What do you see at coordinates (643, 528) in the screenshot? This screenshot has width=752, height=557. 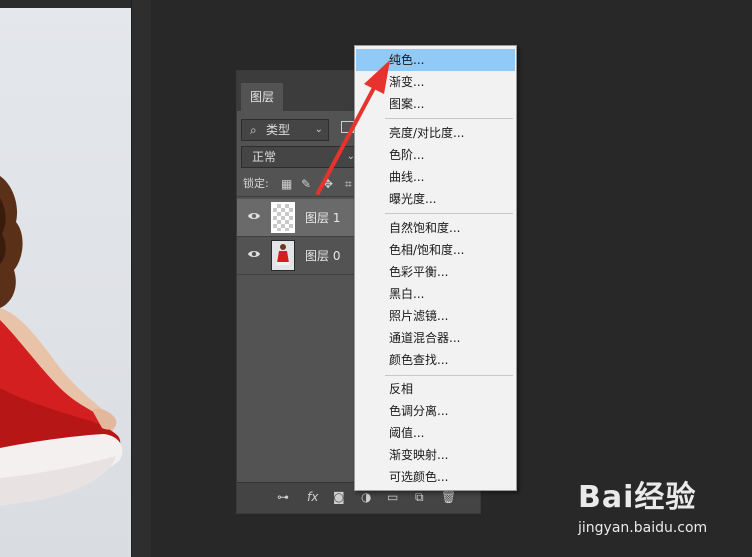 I see `watermark-url: jingyan.baidu.com` at bounding box center [643, 528].